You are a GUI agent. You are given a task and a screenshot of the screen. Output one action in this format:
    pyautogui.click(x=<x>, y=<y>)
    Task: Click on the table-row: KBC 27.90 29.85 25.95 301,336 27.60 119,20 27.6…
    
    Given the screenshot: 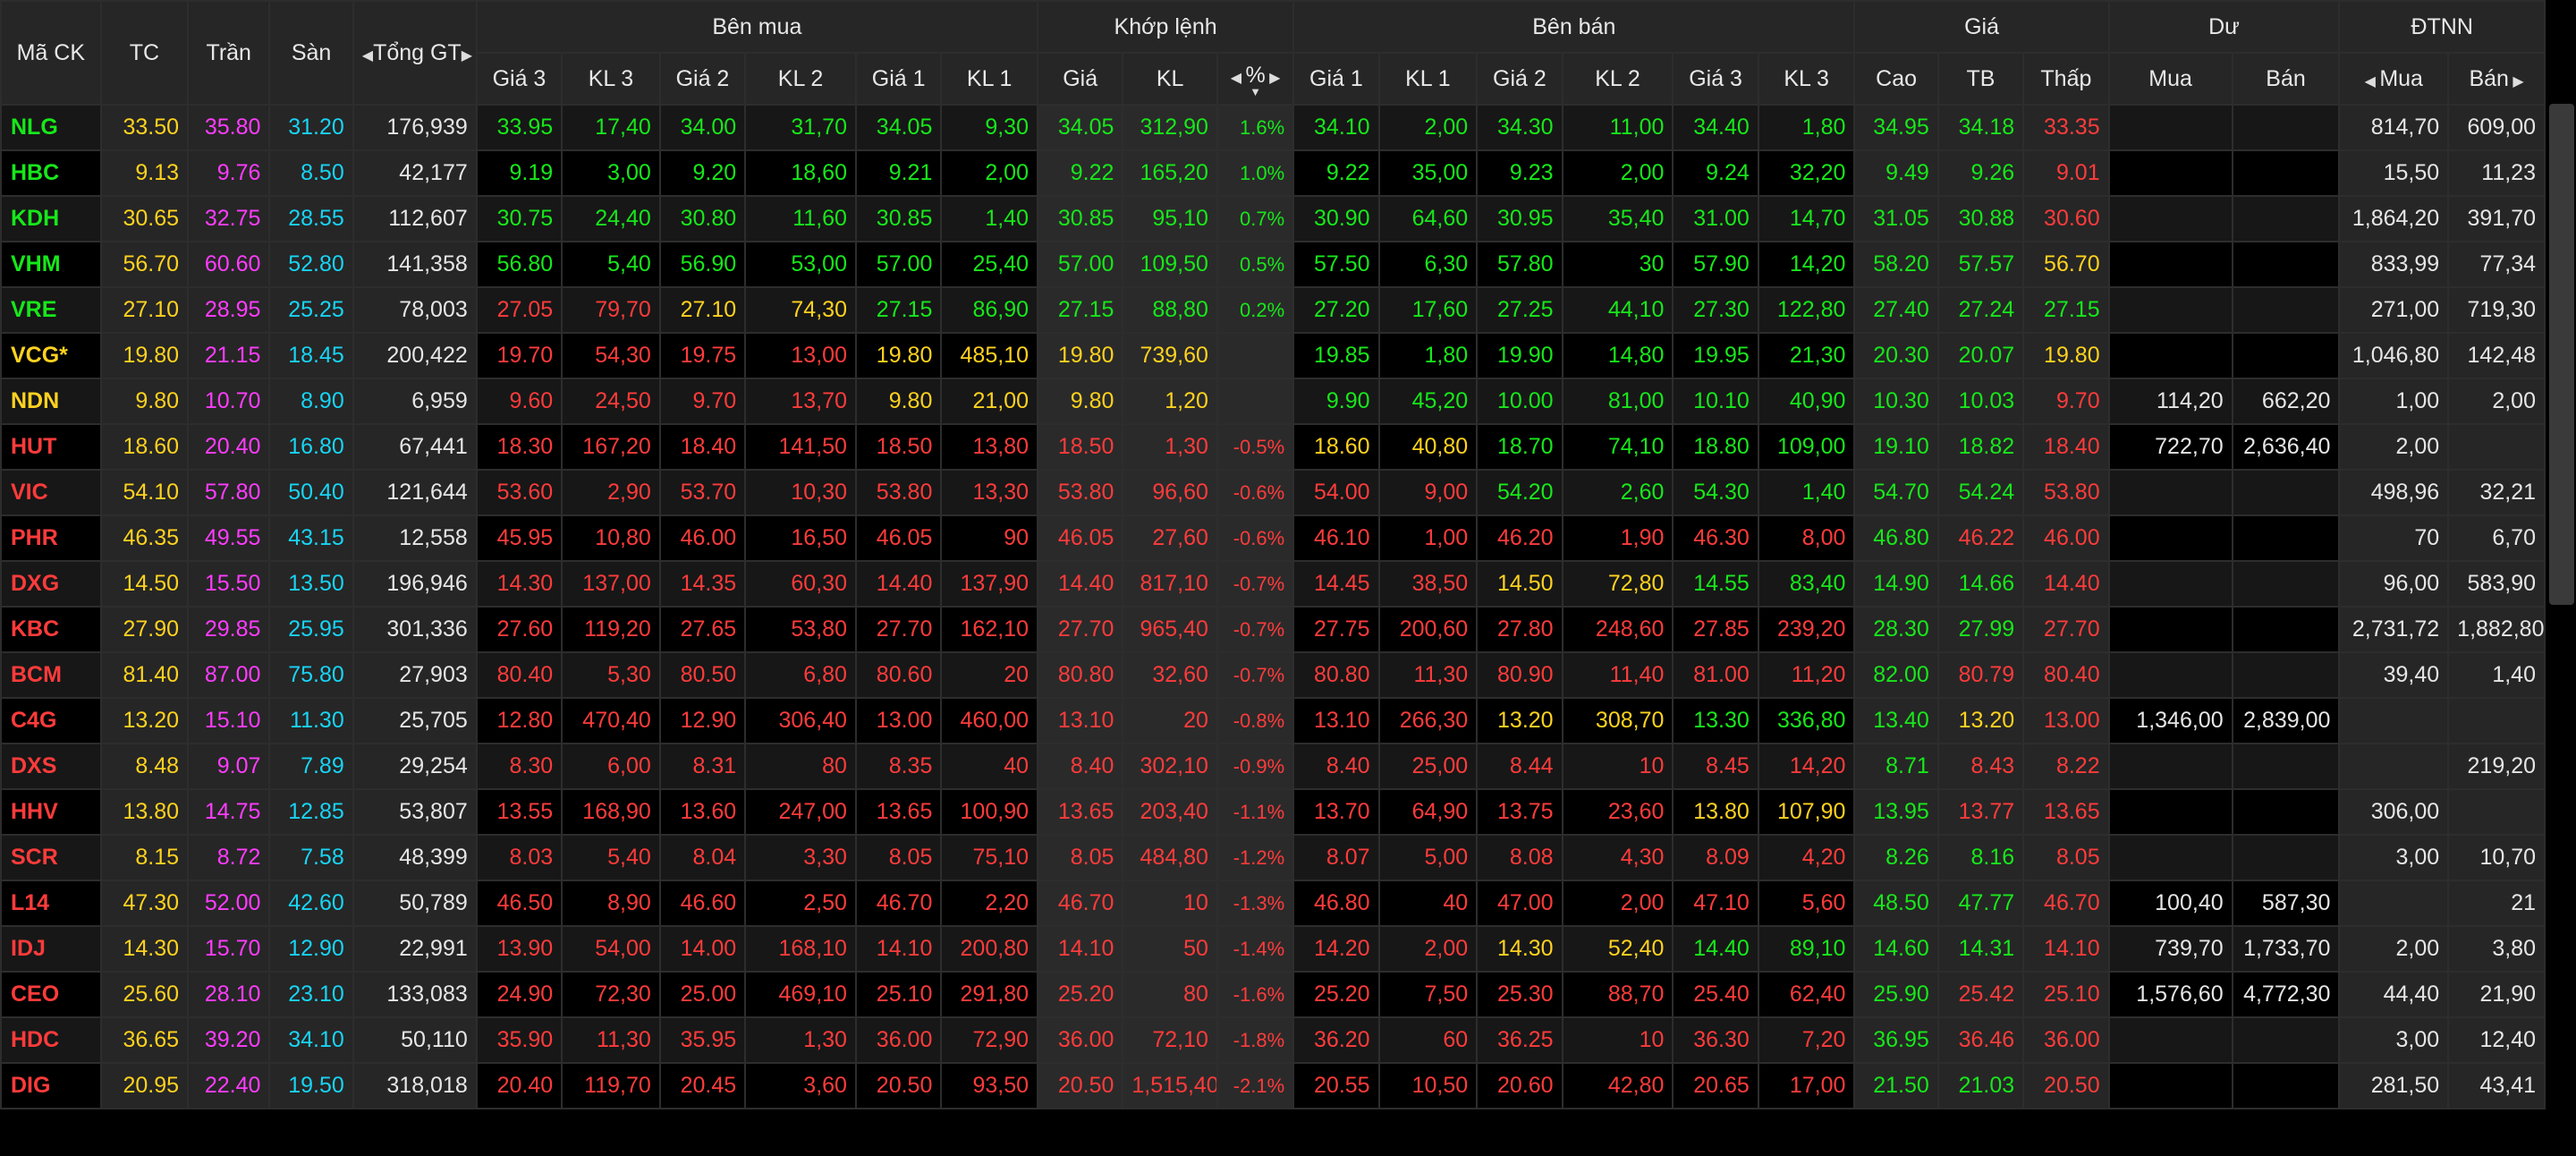 What is the action you would take?
    pyautogui.click(x=1273, y=630)
    